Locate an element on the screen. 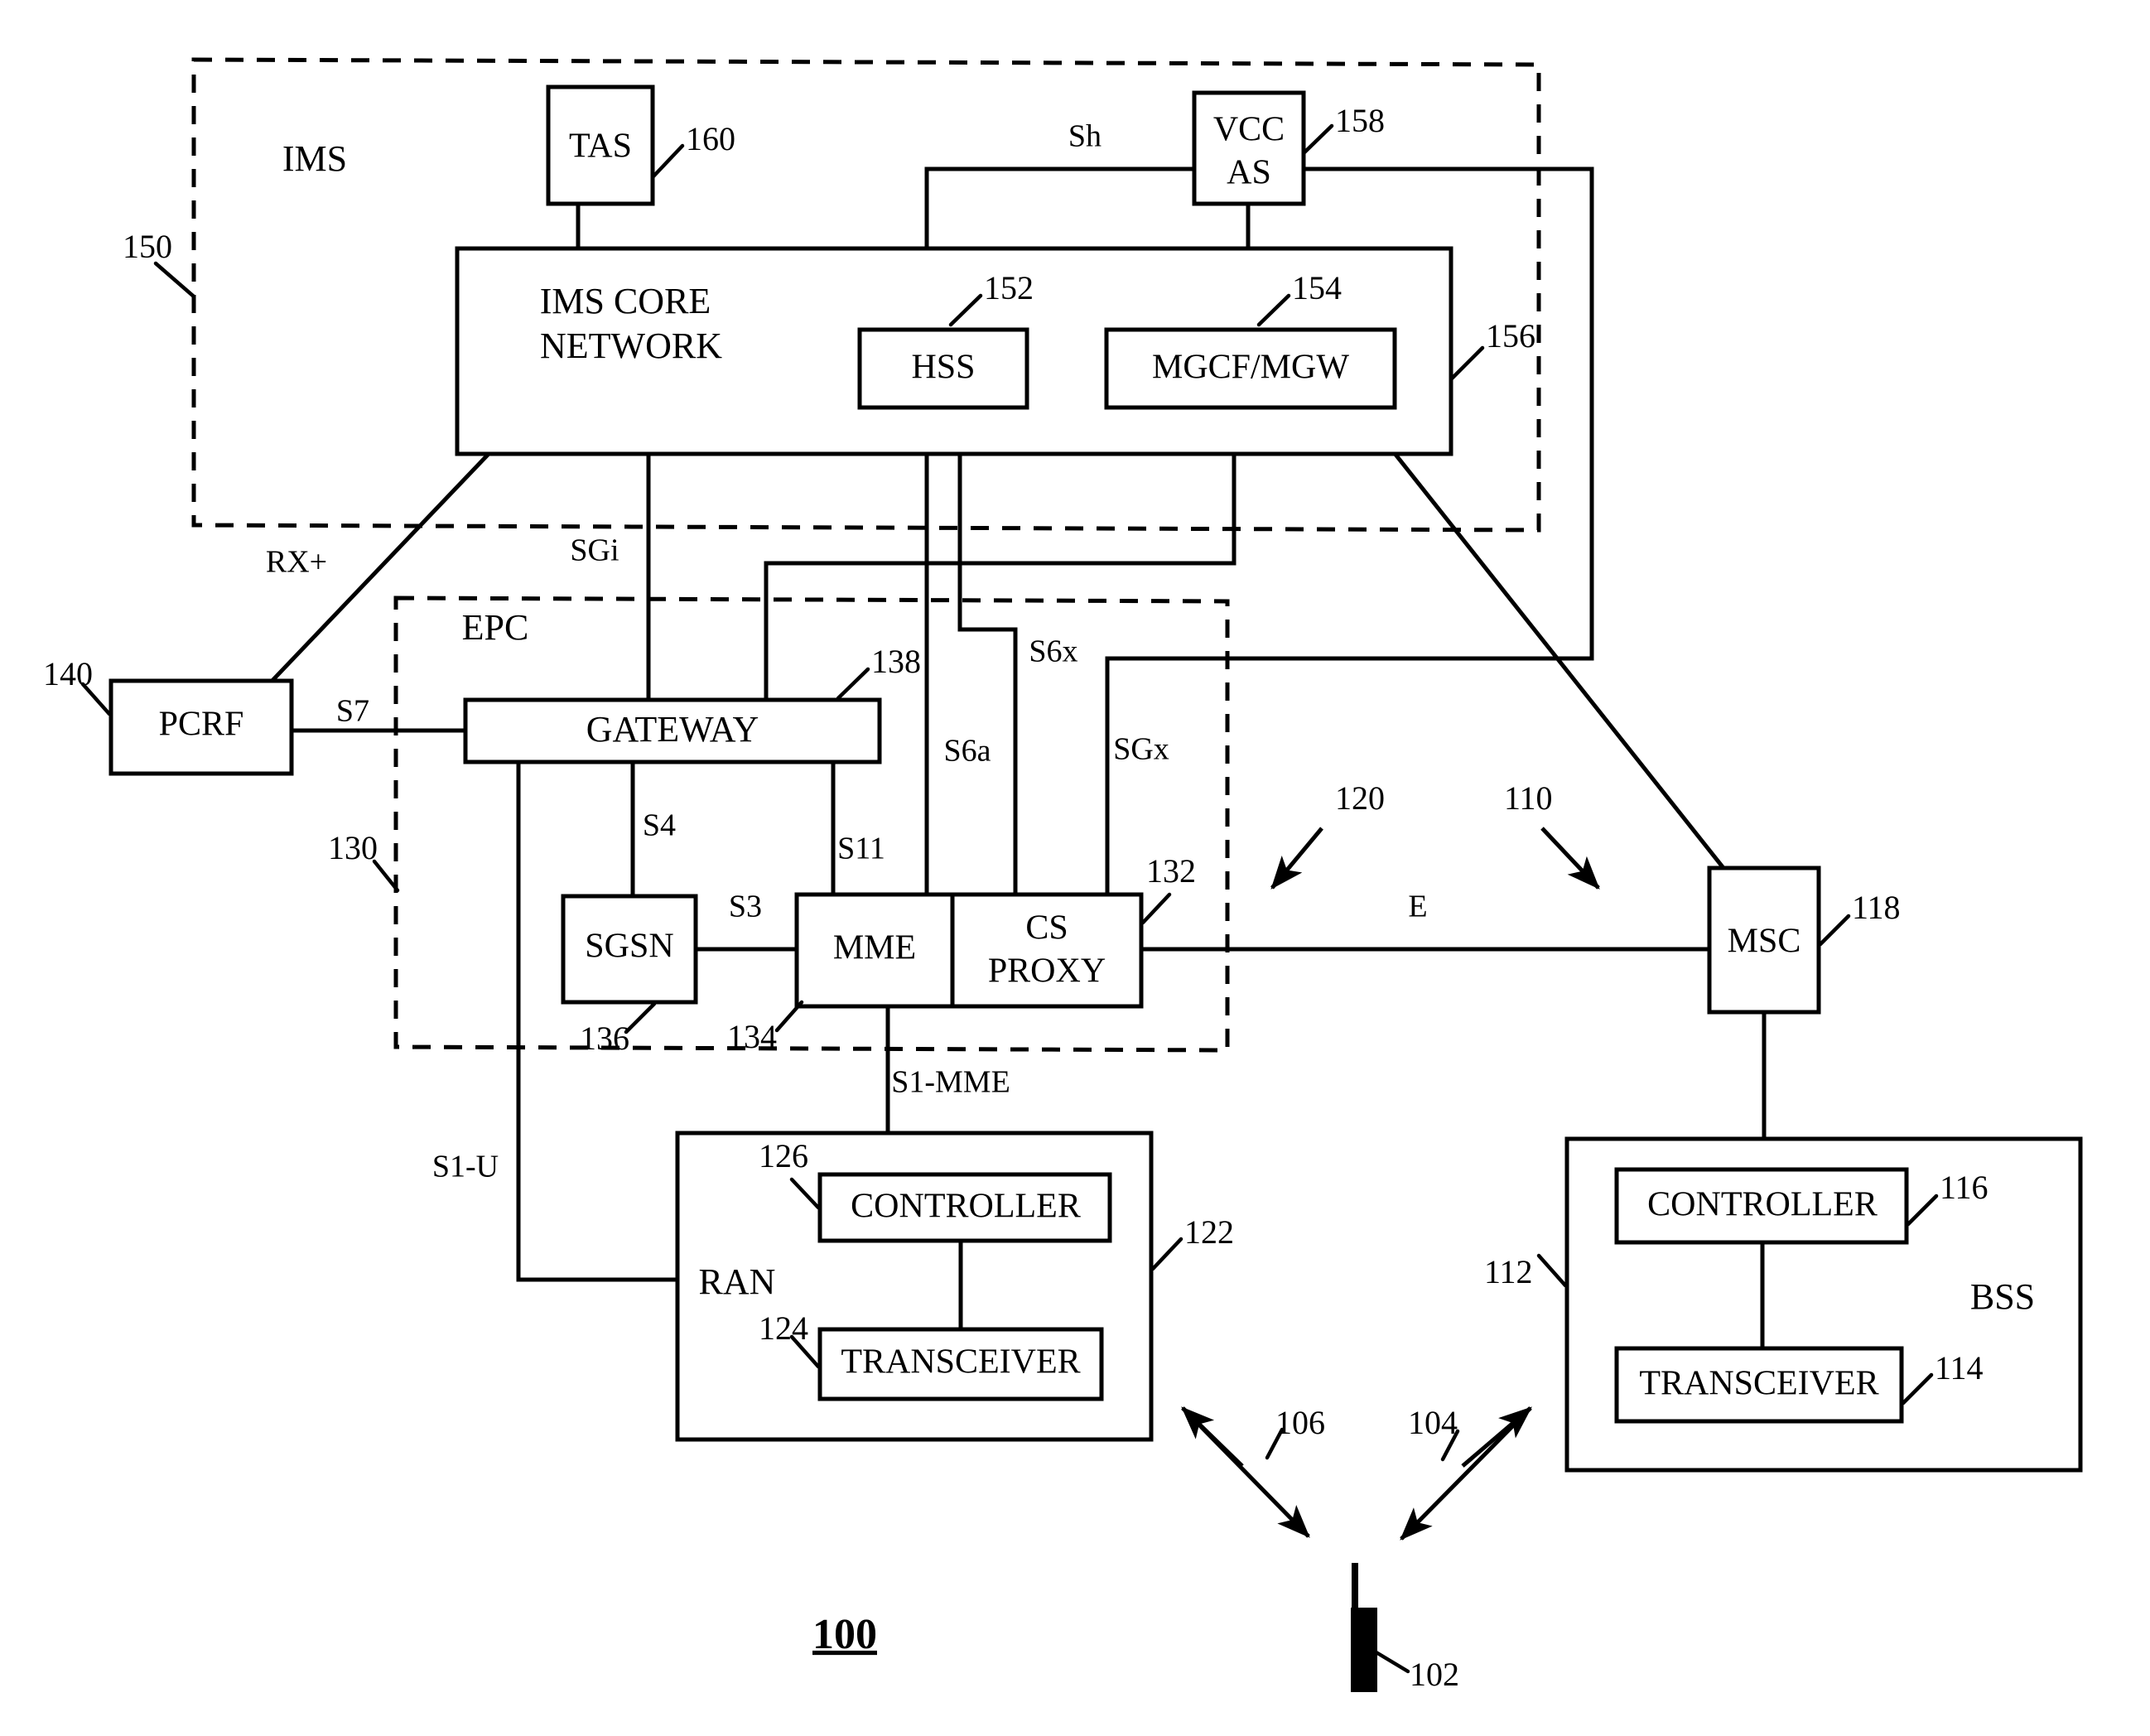  ref-124: 124 is located at coordinates (783, 1328).